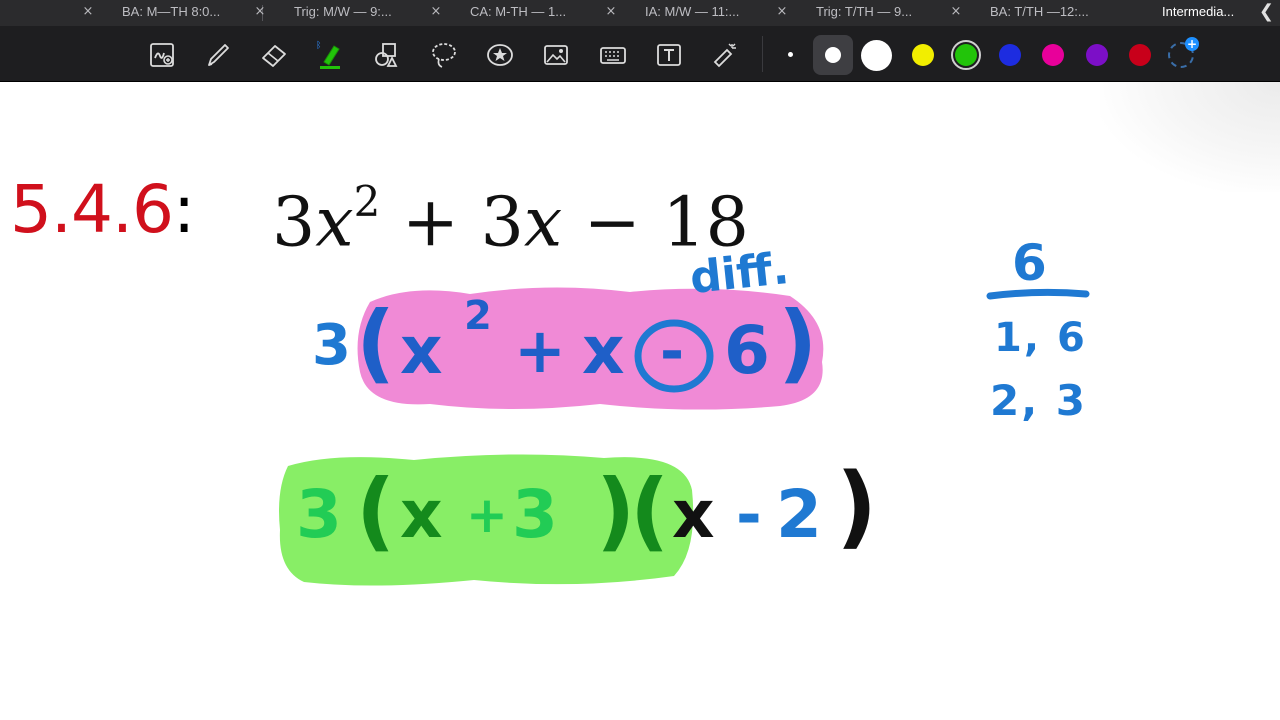  I want to click on color-swatch-yellow, so click(923, 55).